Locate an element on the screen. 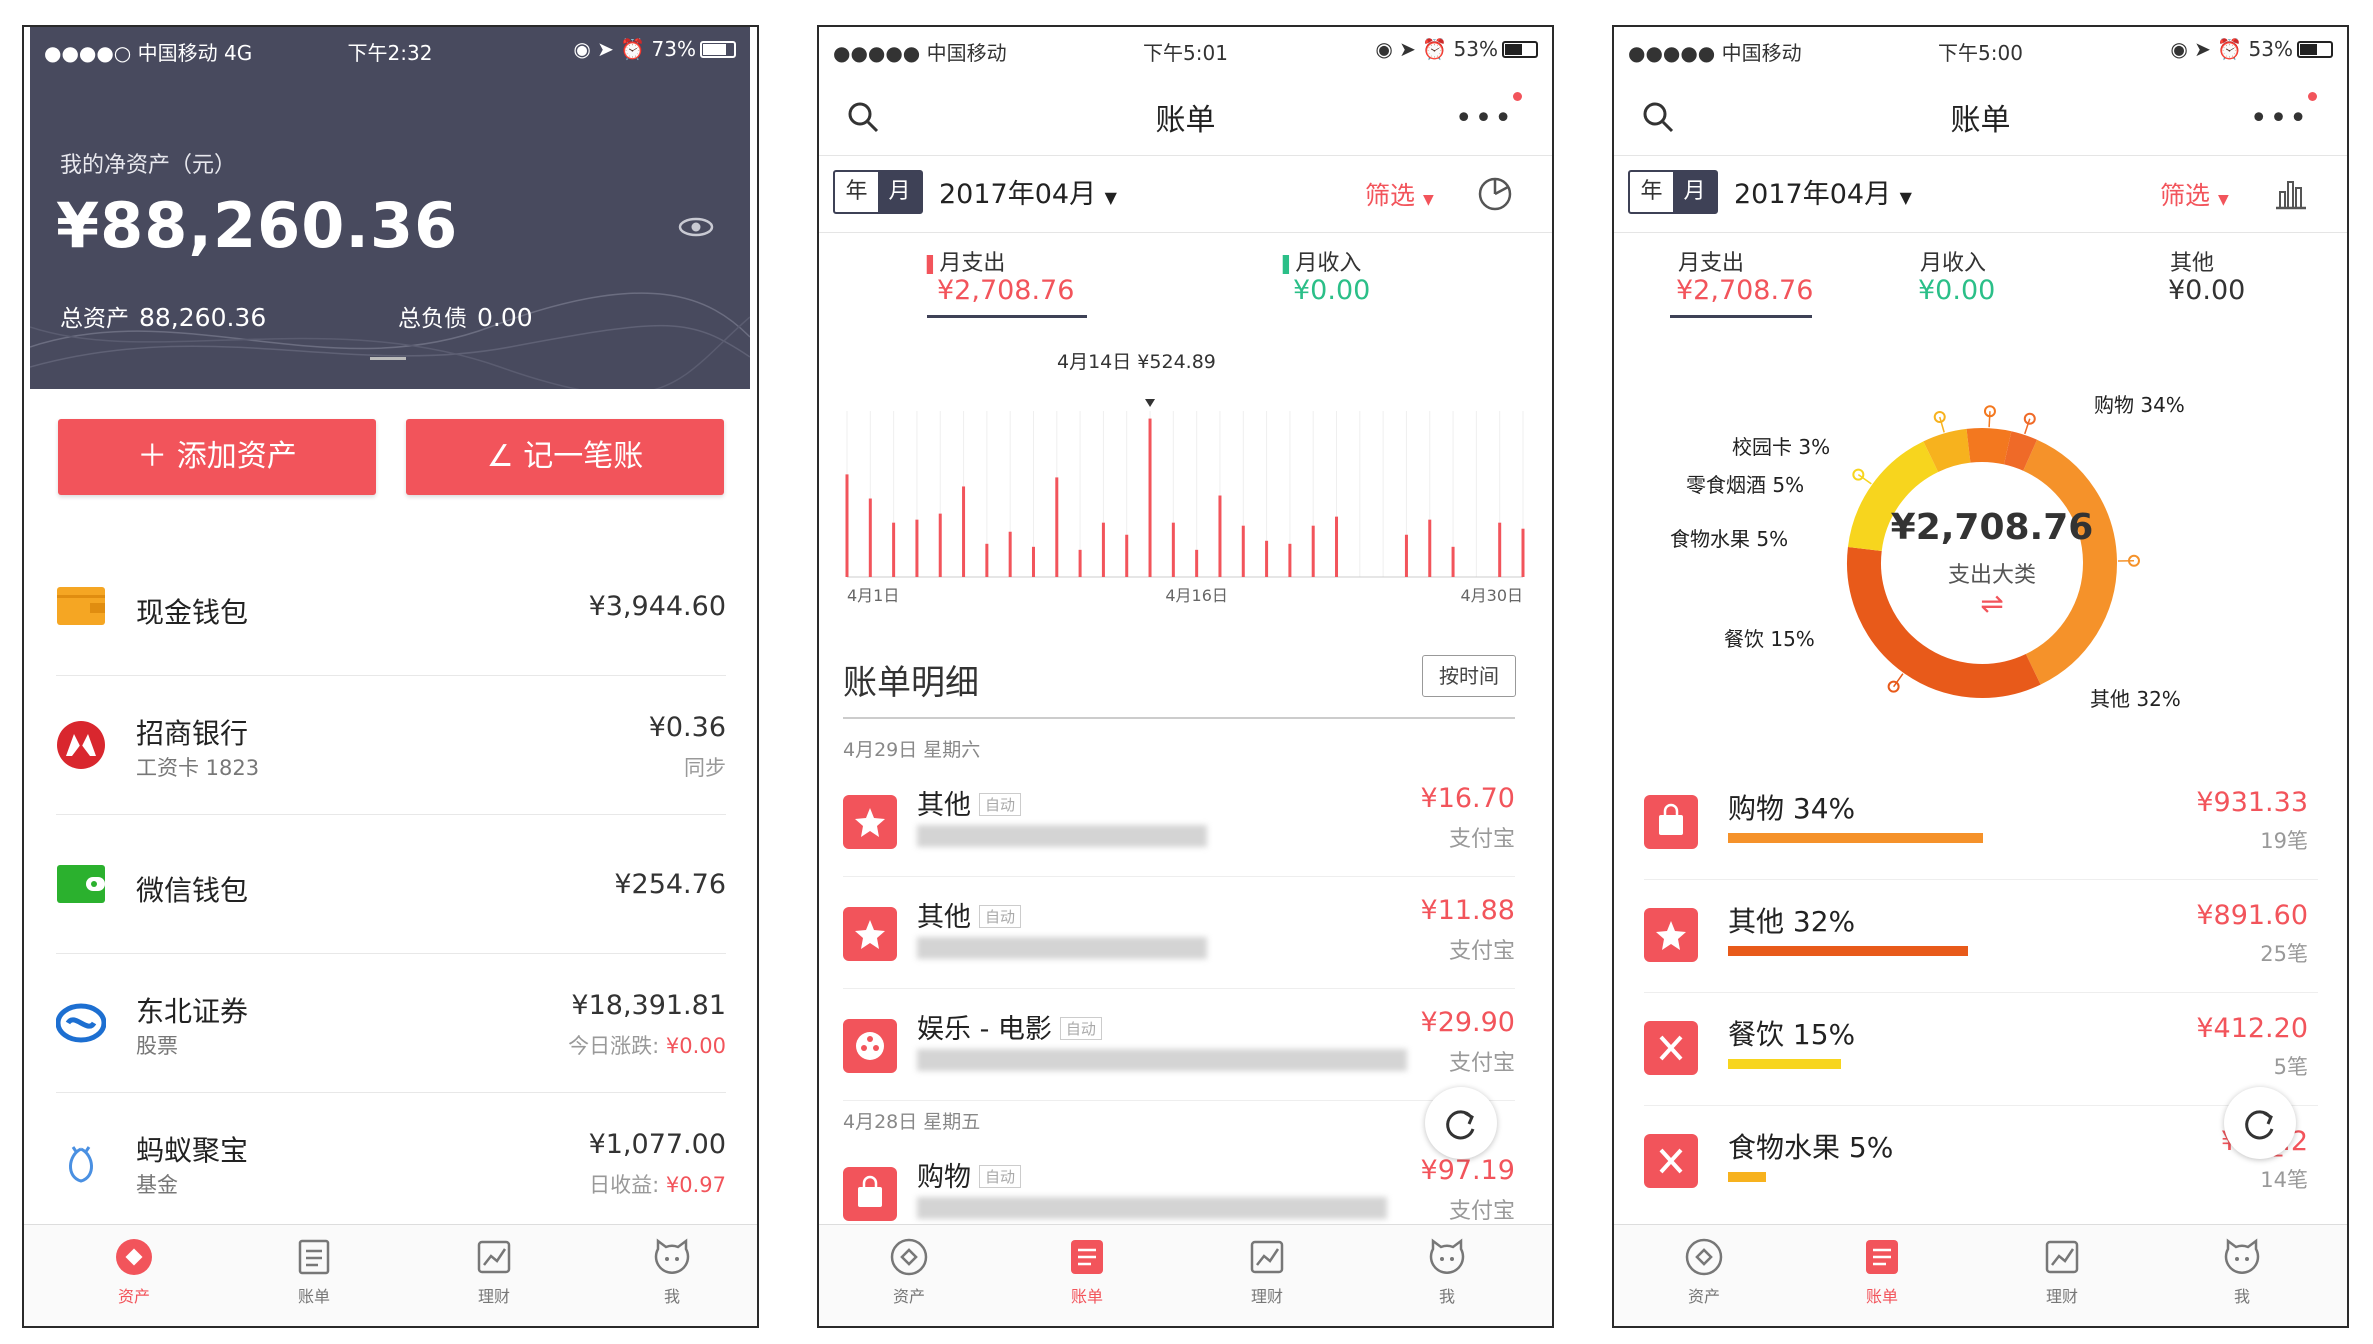 The image size is (2373, 1344). category-row: 食物水果 5% ¥1__.2 14笔 is located at coordinates (1981, 1162).